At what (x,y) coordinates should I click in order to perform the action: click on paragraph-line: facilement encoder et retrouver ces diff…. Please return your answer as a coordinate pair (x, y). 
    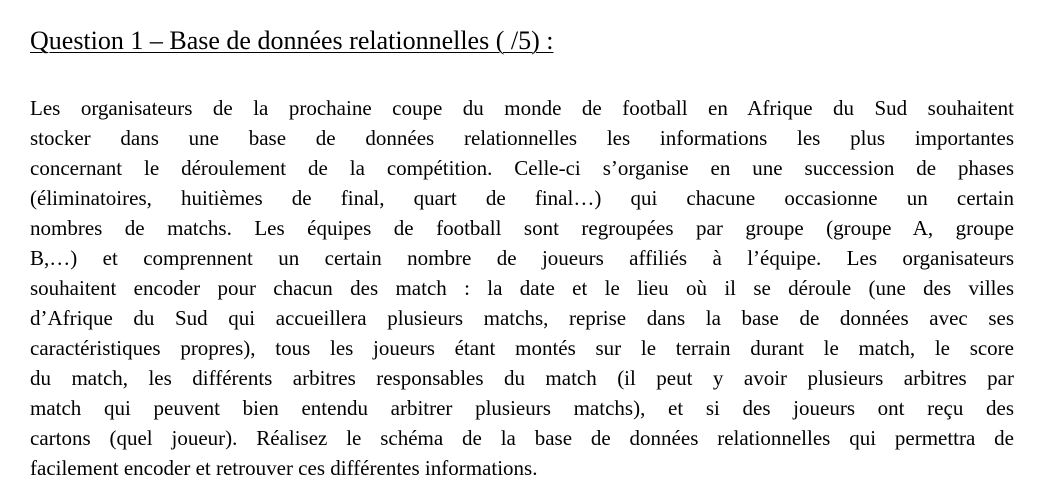
    Looking at the image, I should click on (284, 468).